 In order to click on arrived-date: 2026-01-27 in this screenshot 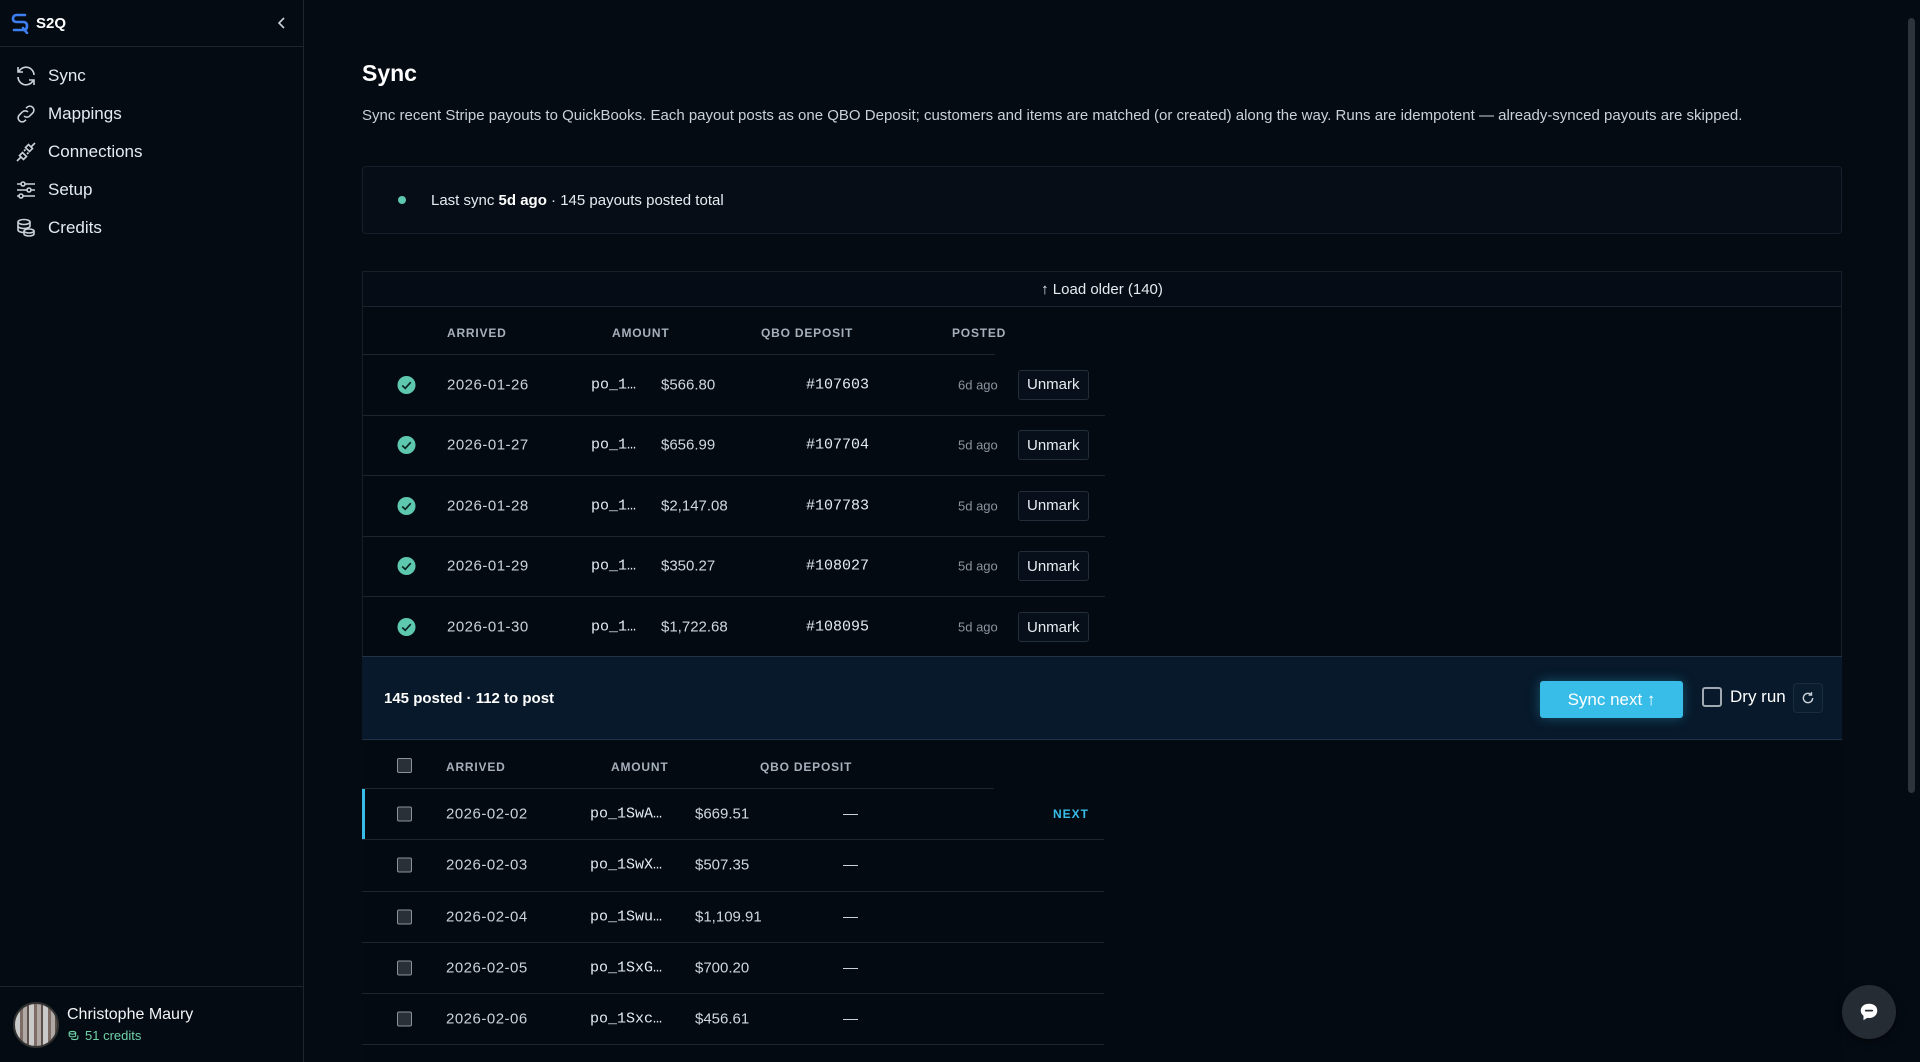, I will do `click(488, 445)`.